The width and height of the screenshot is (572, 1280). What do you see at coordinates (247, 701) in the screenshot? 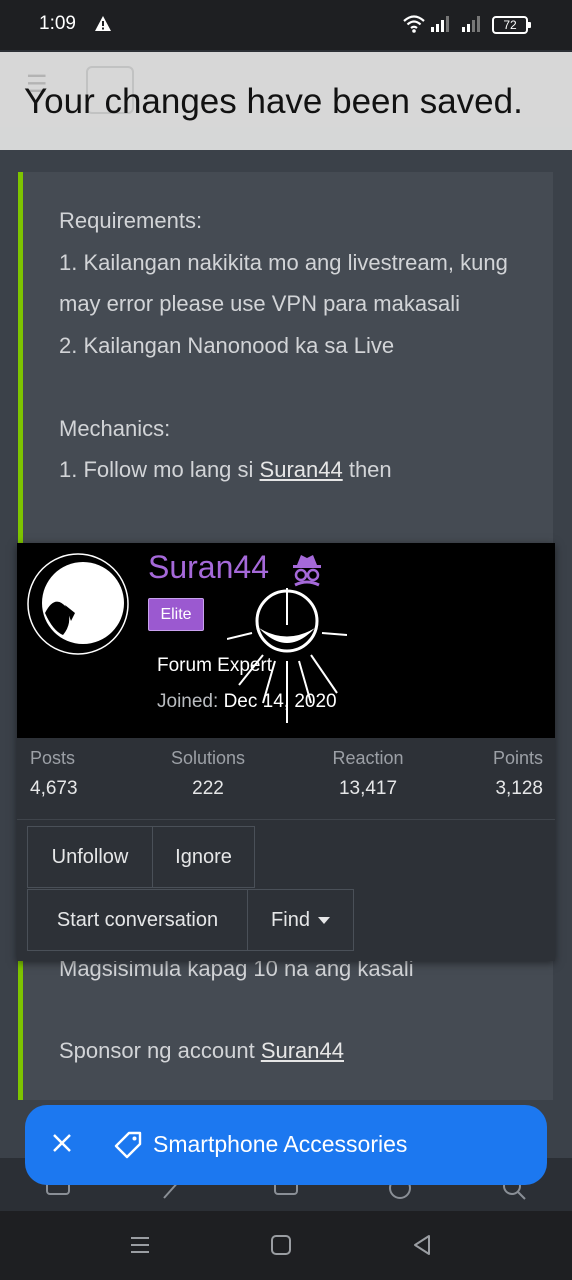
I see `member-joined: Joined: Dec 14, 2020` at bounding box center [247, 701].